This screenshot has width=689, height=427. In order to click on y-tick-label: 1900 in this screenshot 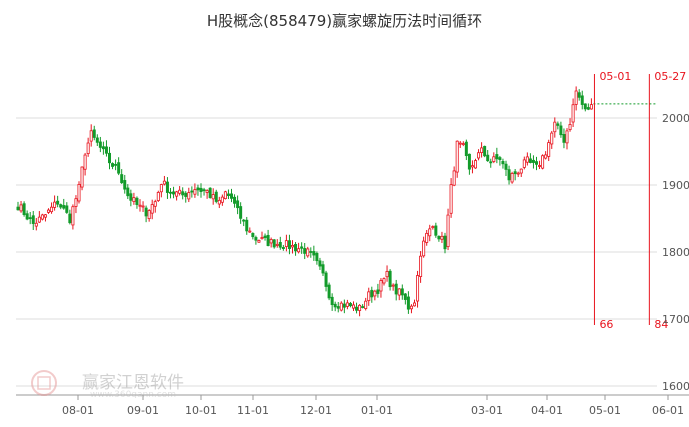, I will do `click(675, 185)`.